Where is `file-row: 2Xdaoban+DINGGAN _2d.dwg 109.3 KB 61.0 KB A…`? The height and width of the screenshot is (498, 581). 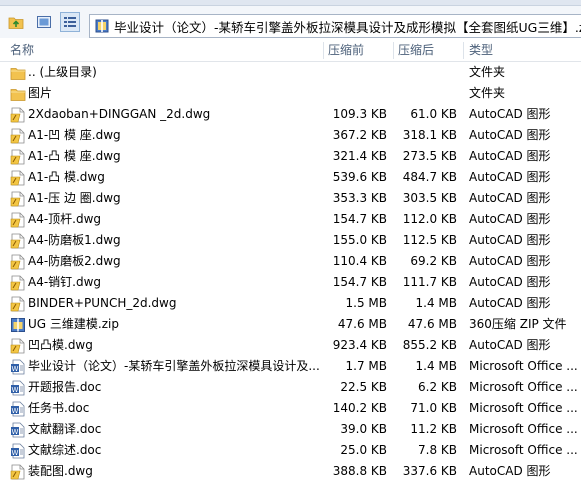 file-row: 2Xdaoban+DINGGAN _2d.dwg 109.3 KB 61.0 KB A… is located at coordinates (290, 114).